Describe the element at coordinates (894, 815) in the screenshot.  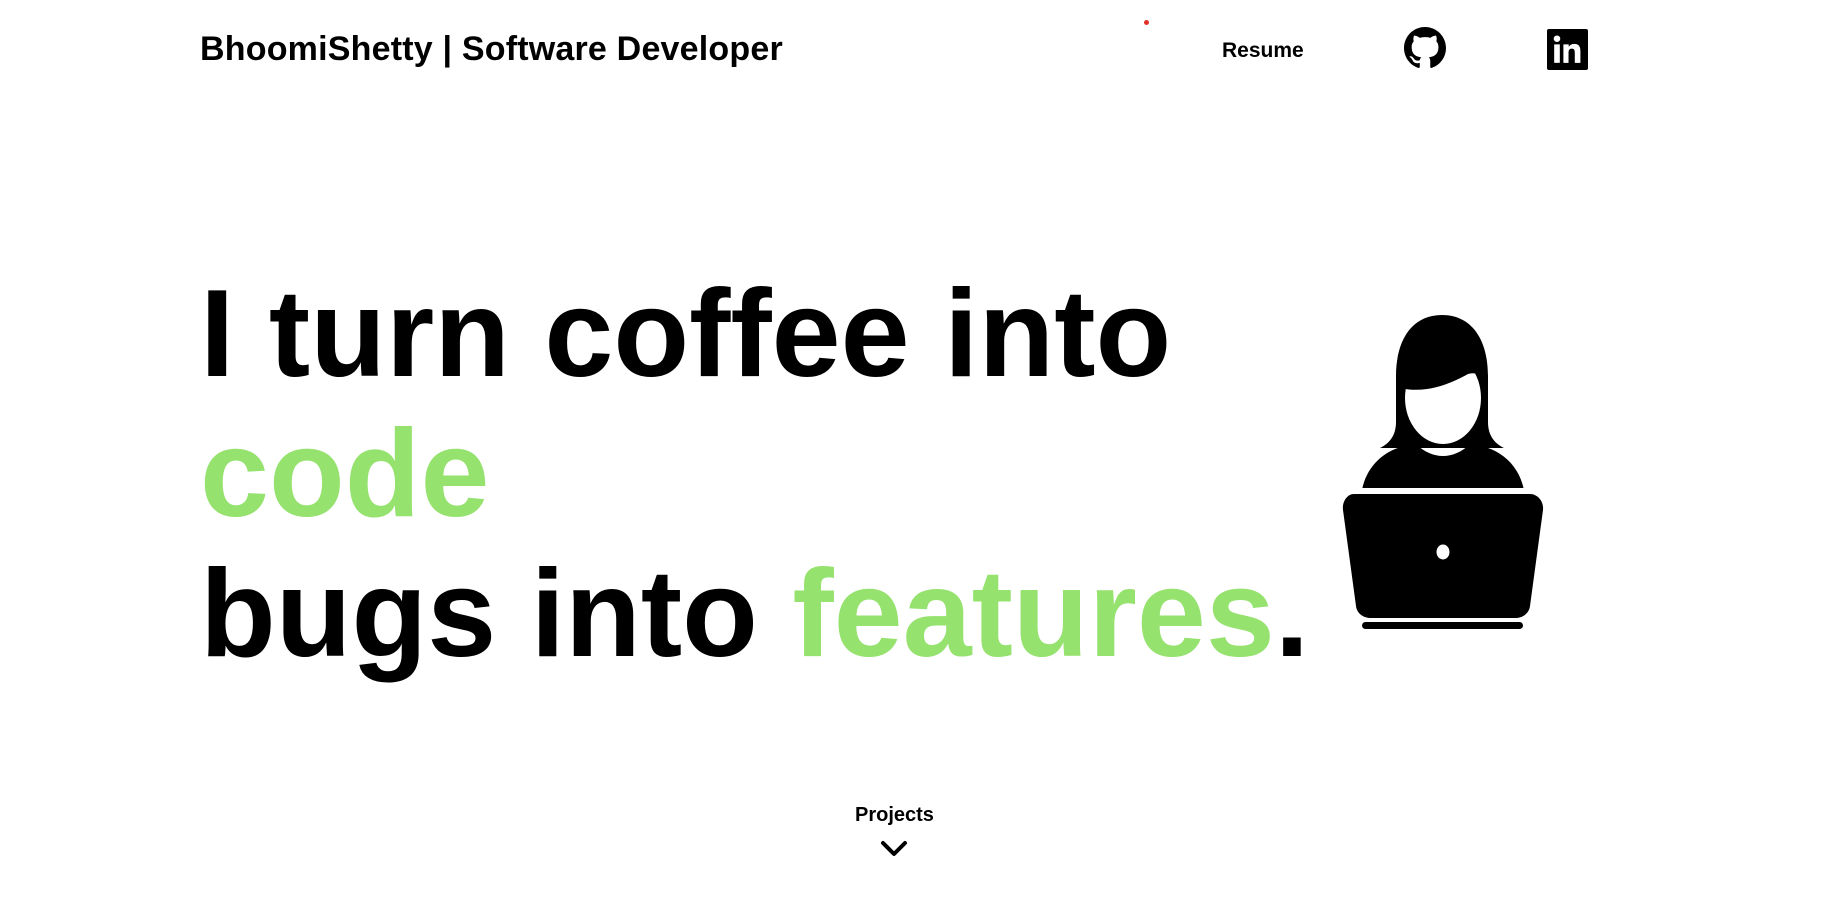
I see `projects-link: Projects` at that location.